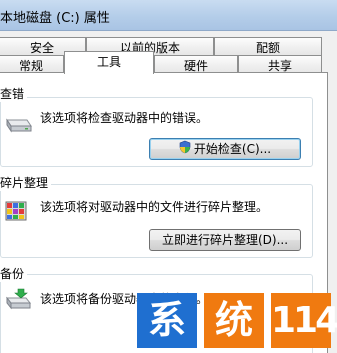  I want to click on tab-tools: 工具, so click(109, 62).